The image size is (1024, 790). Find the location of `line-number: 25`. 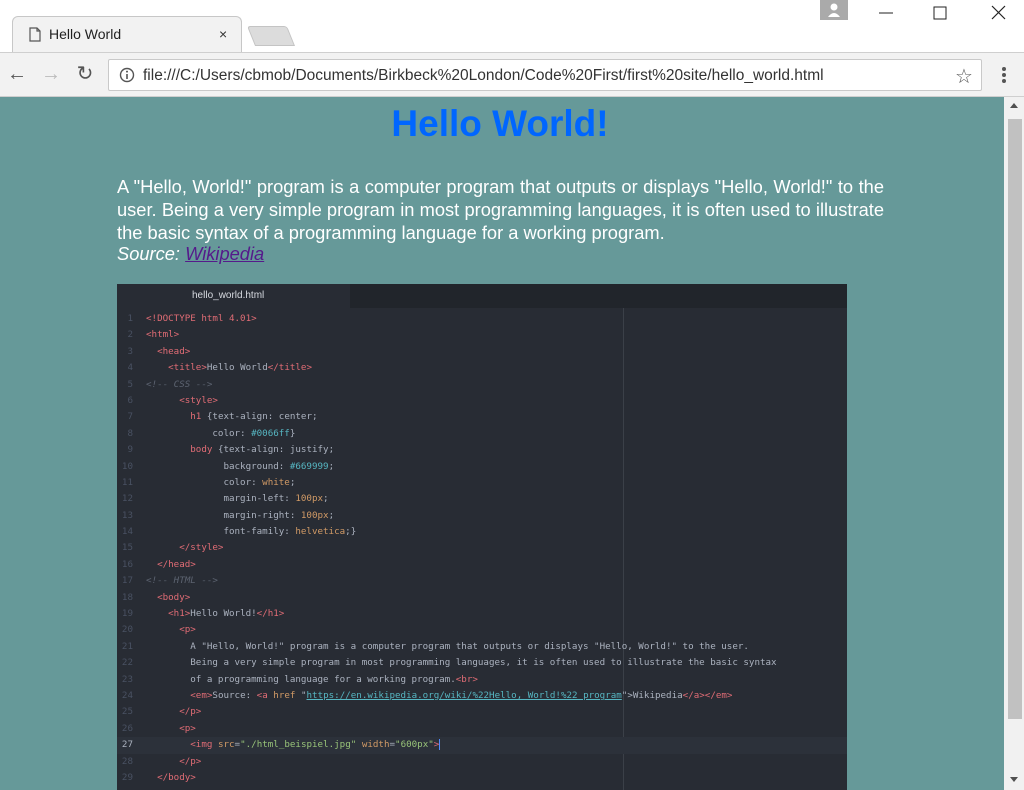

line-number: 25 is located at coordinates (127, 712).